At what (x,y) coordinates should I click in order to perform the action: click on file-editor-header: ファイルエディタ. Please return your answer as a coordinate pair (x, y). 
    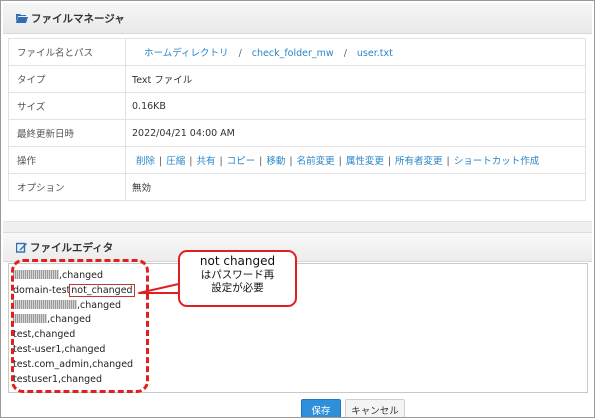
    Looking at the image, I should click on (297, 247).